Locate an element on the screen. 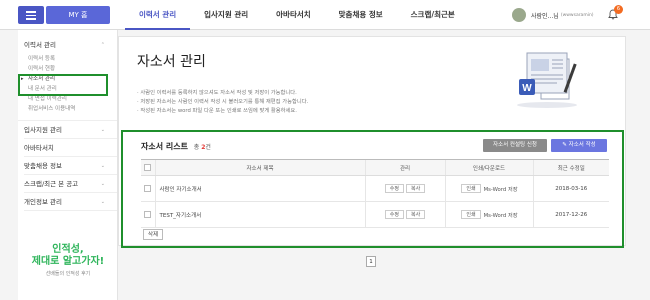 The width and height of the screenshot is (650, 300). user-menu: 사람인...님 (wwwsaramin) is located at coordinates (553, 15).